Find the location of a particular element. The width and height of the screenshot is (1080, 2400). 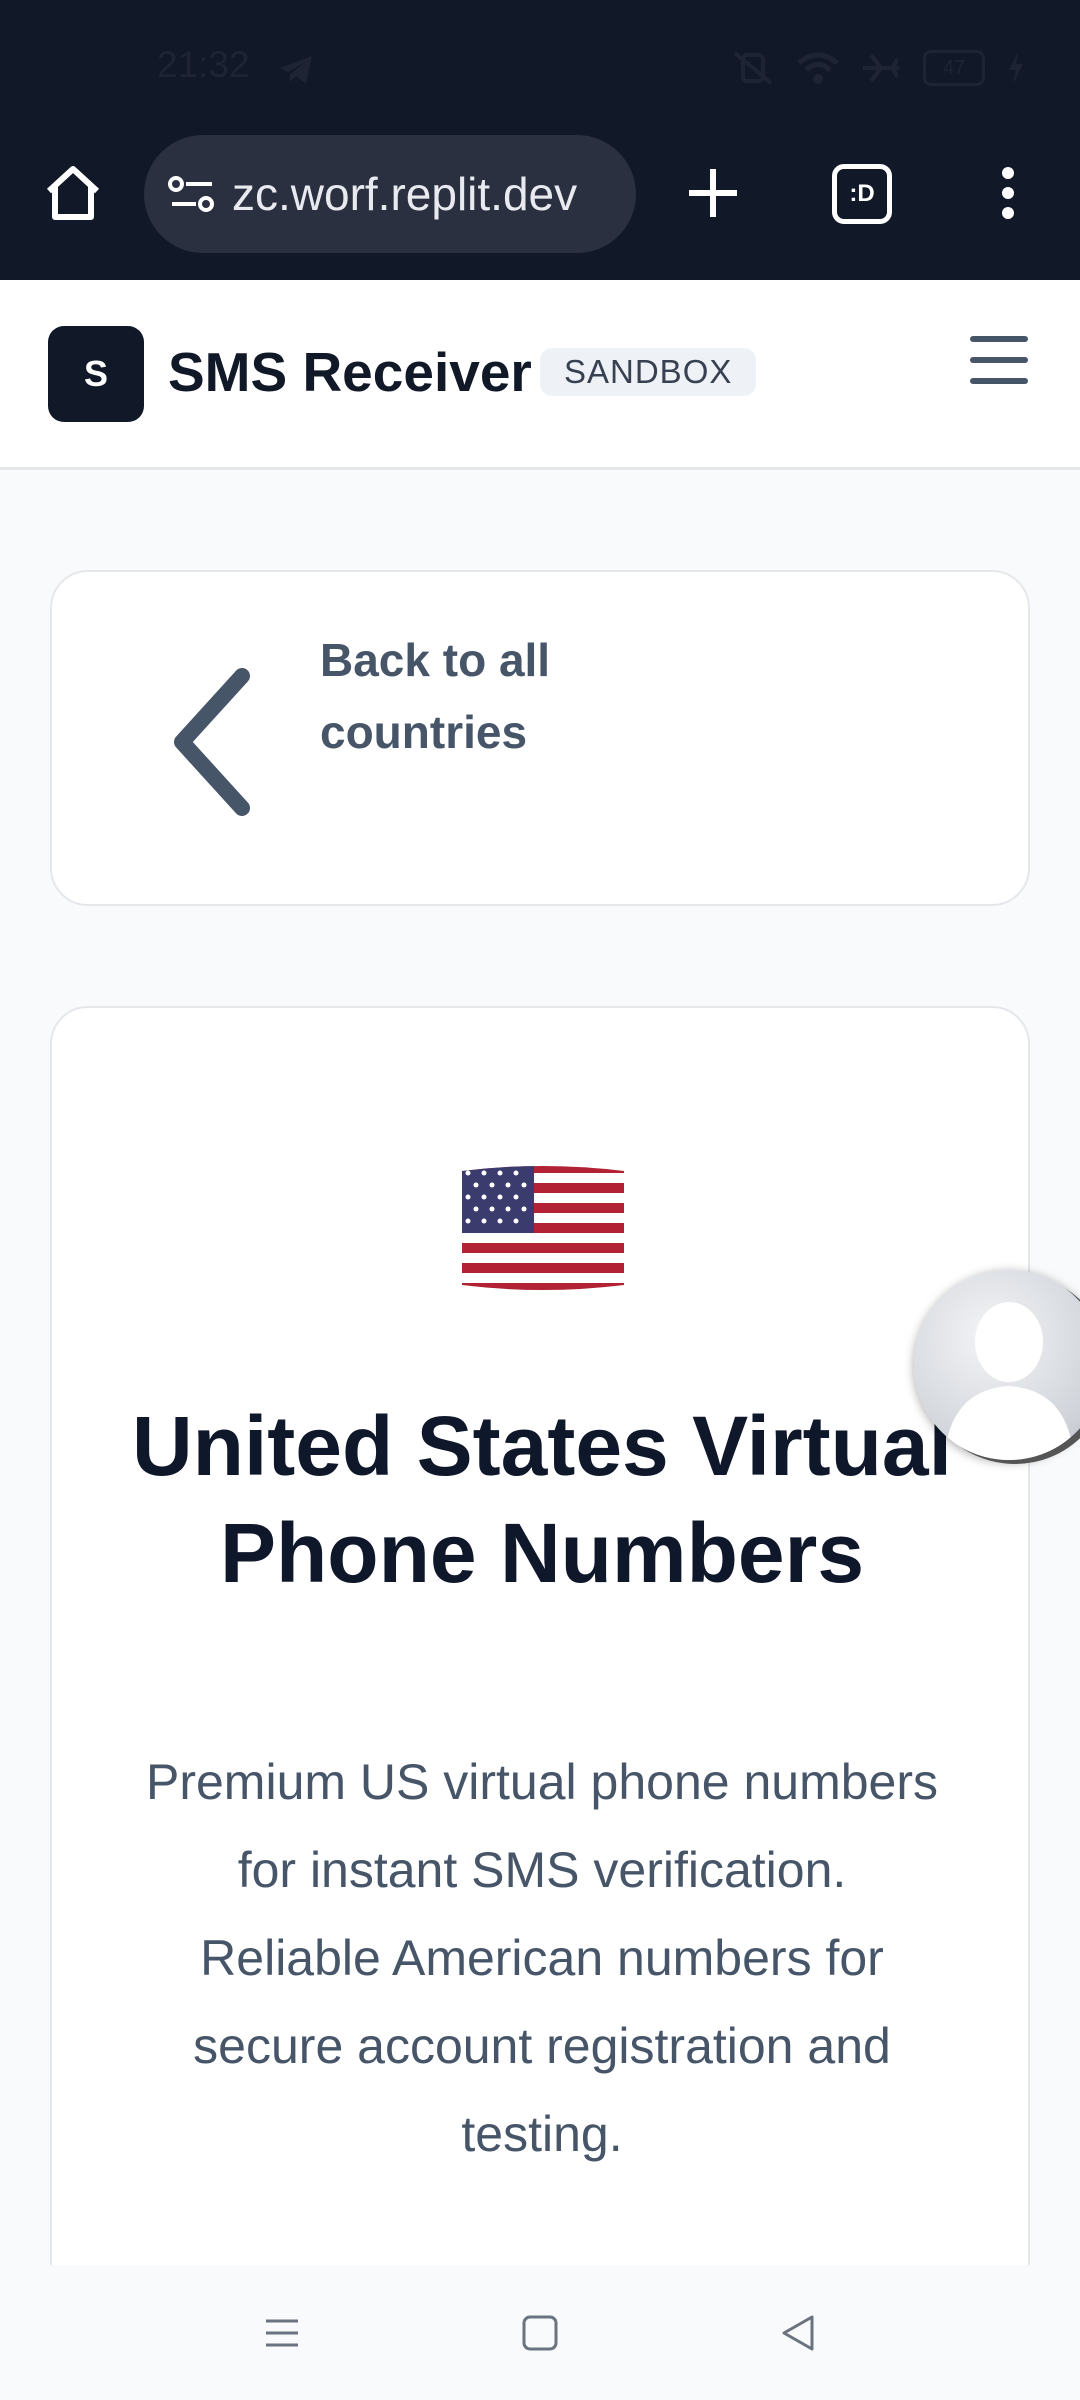

url-text: zc.worf.replit.dev is located at coordinates (405, 194).